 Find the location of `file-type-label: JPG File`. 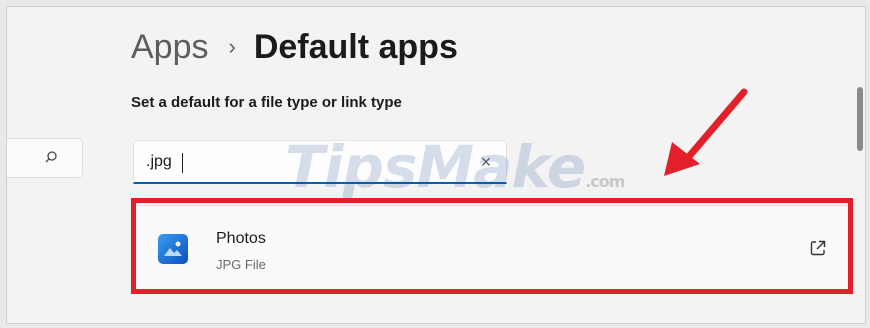

file-type-label: JPG File is located at coordinates (241, 264).